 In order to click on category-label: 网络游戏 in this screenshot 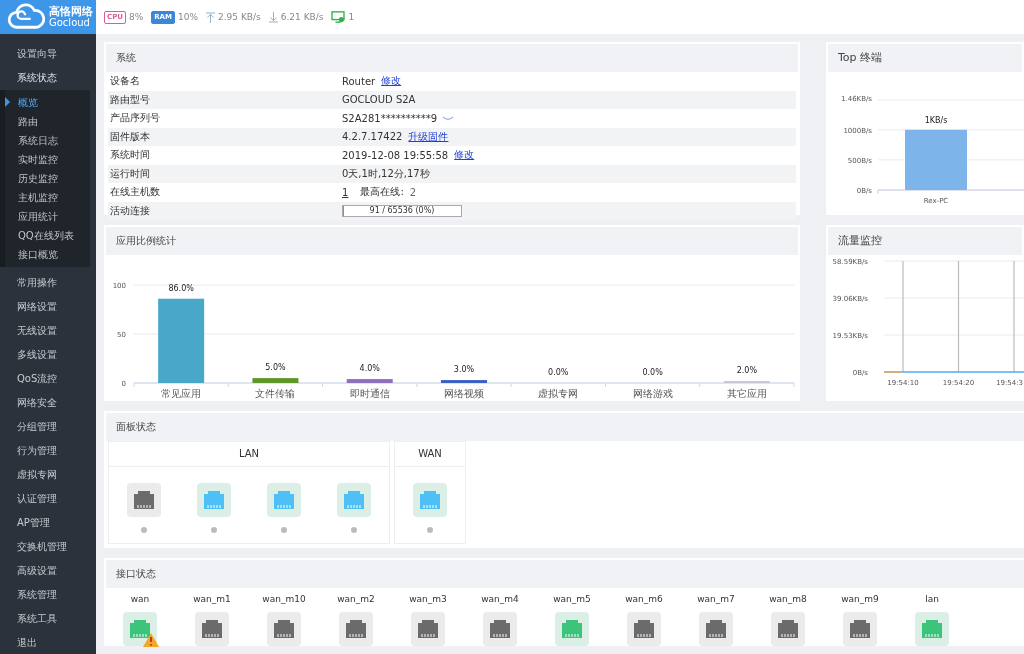, I will do `click(652, 393)`.